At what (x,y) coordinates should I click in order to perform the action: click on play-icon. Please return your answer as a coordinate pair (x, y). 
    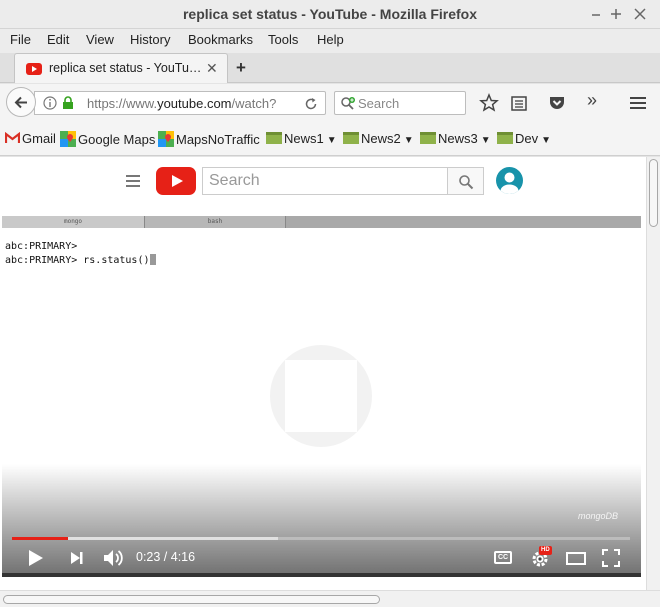
    Looking at the image, I should click on (36, 558).